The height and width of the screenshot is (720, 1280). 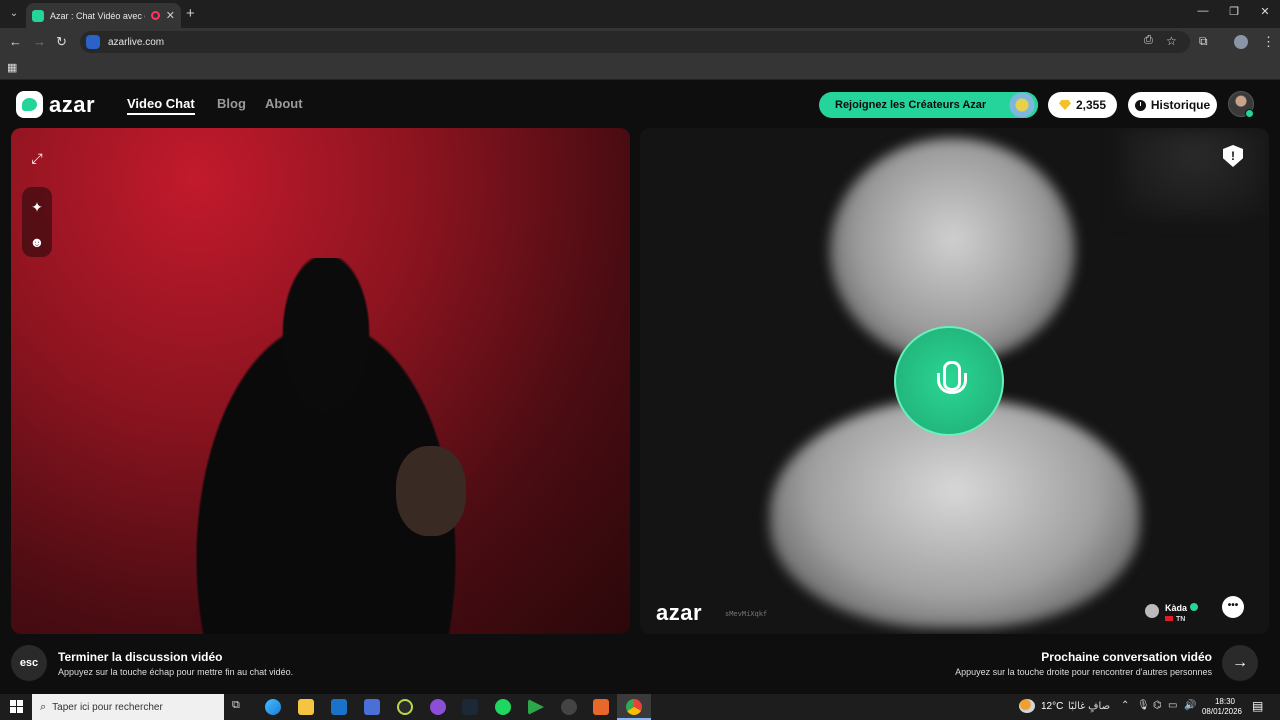 What do you see at coordinates (29, 104) in the screenshot?
I see `azar-logo-icon` at bounding box center [29, 104].